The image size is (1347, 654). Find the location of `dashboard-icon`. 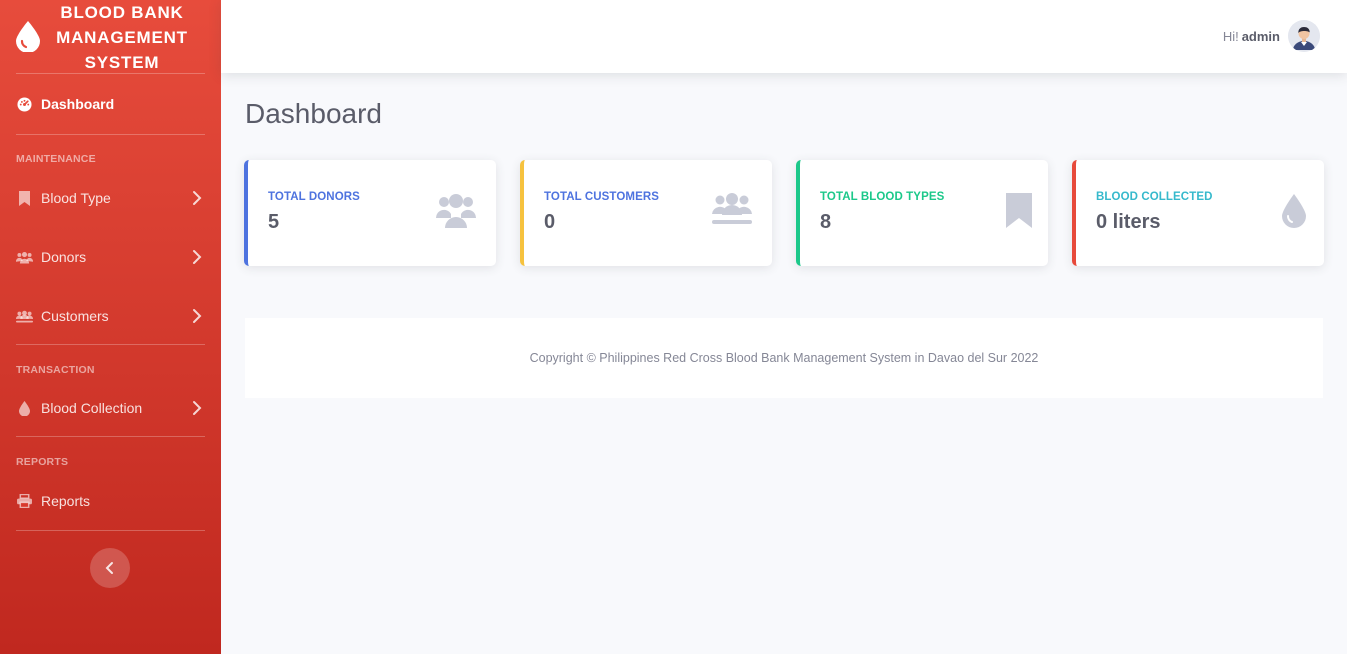

dashboard-icon is located at coordinates (24, 104).